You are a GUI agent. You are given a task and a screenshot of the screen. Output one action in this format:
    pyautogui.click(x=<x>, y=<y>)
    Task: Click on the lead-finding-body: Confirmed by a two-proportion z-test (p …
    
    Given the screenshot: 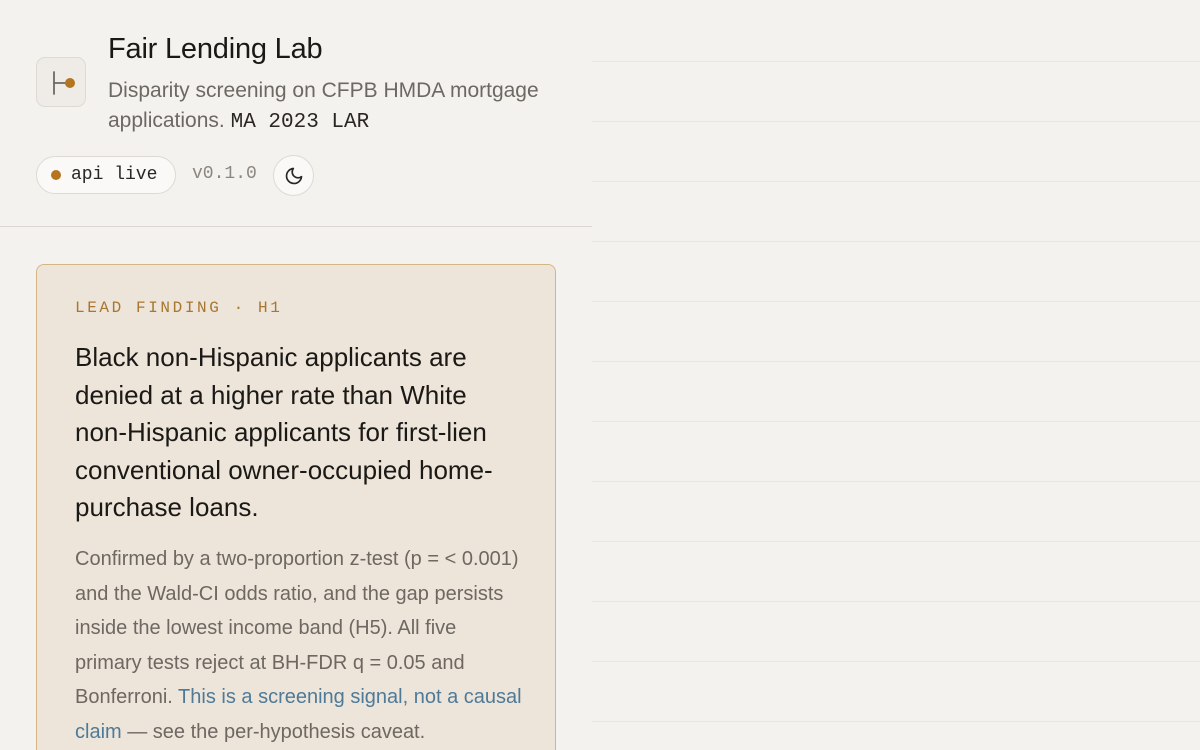 What is the action you would take?
    pyautogui.click(x=301, y=646)
    